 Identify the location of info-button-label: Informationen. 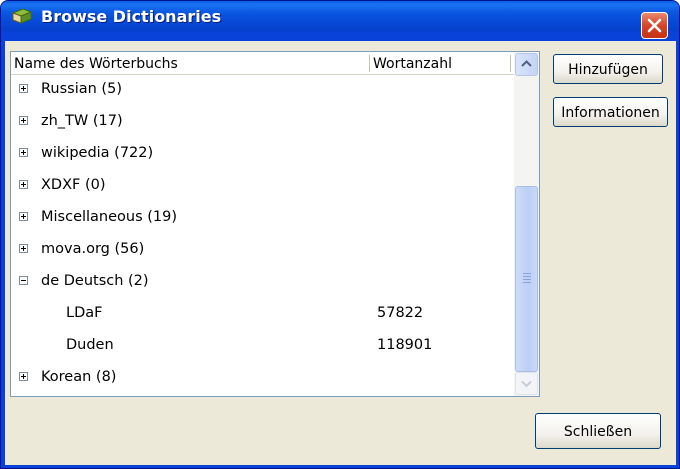
(610, 113).